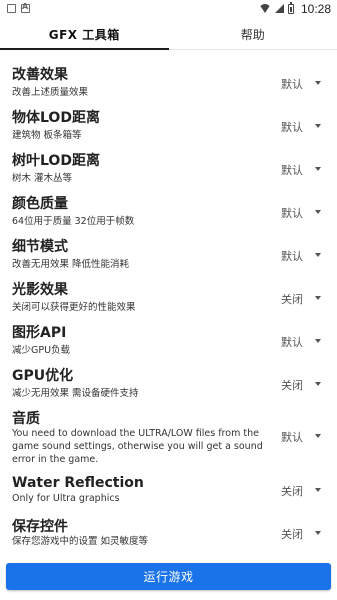 This screenshot has height=600, width=337. I want to click on signal-icon, so click(279, 8).